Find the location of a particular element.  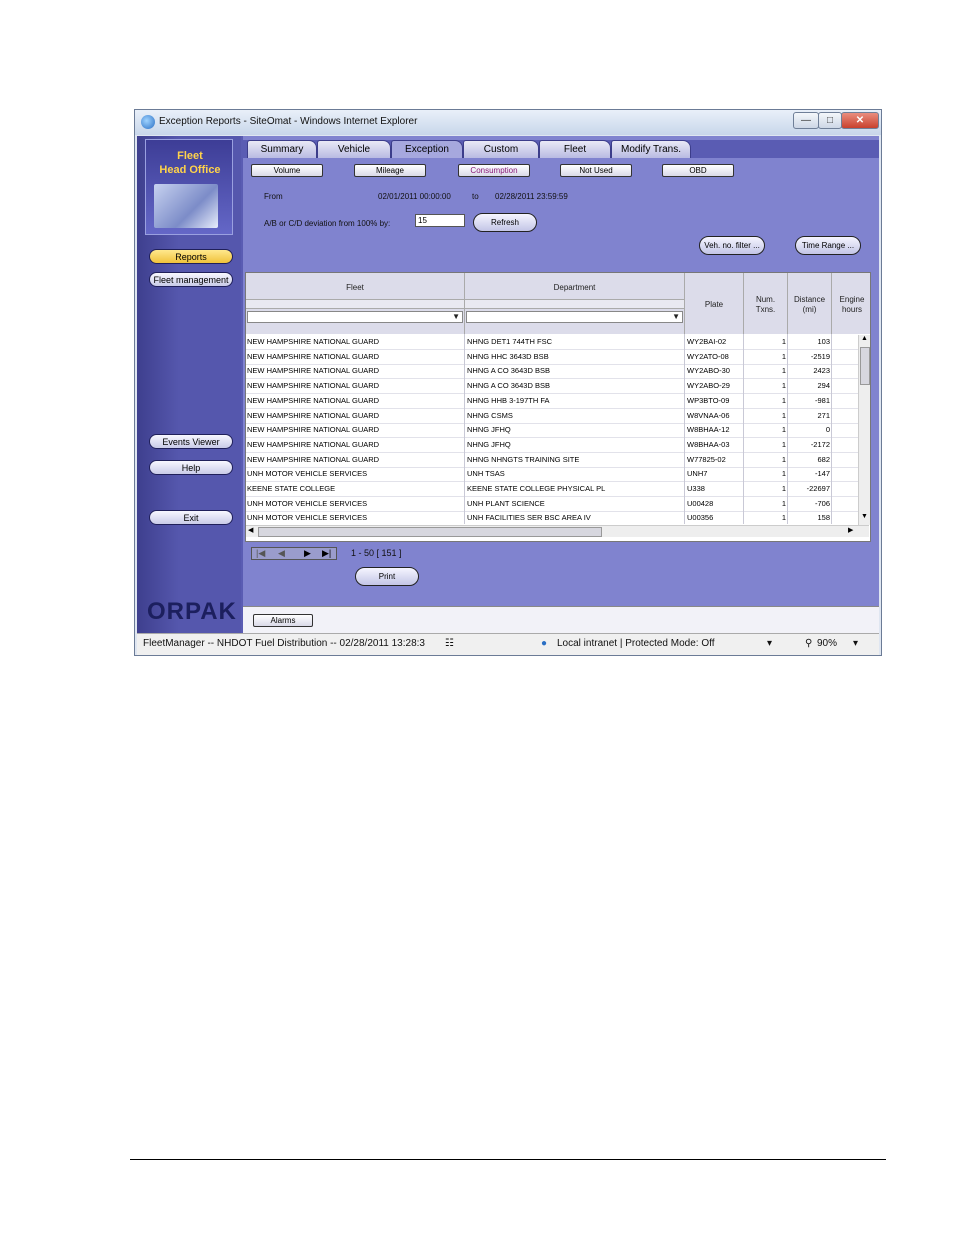

events-viewer-button: Events Viewer is located at coordinates (191, 441).